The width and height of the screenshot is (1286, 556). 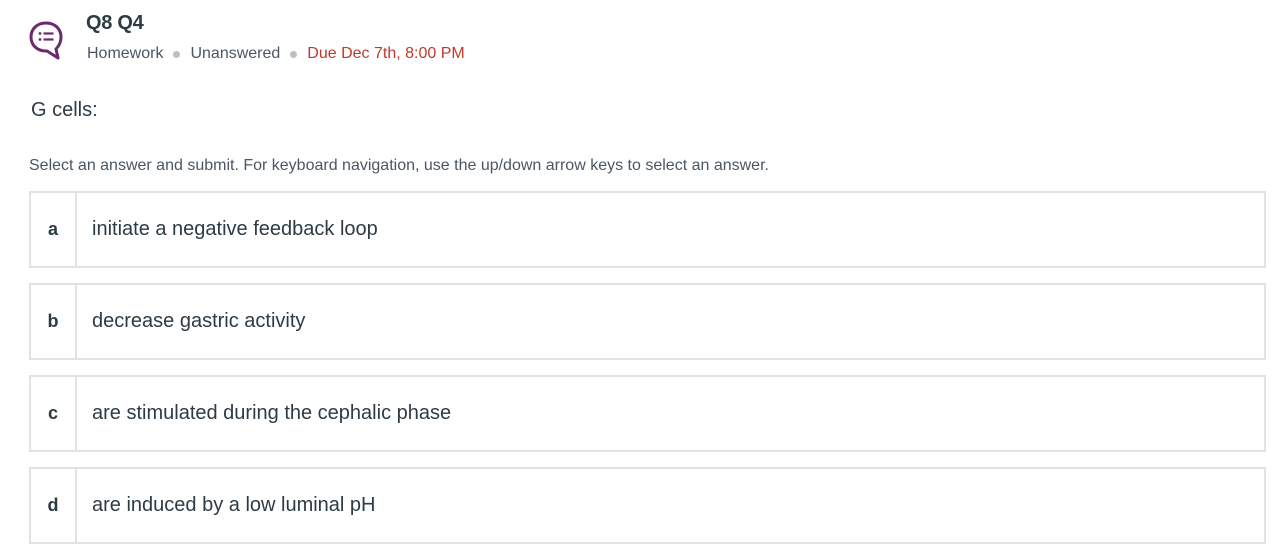 What do you see at coordinates (272, 413) in the screenshot?
I see `answer-text: are stimulated during the cephalic phase` at bounding box center [272, 413].